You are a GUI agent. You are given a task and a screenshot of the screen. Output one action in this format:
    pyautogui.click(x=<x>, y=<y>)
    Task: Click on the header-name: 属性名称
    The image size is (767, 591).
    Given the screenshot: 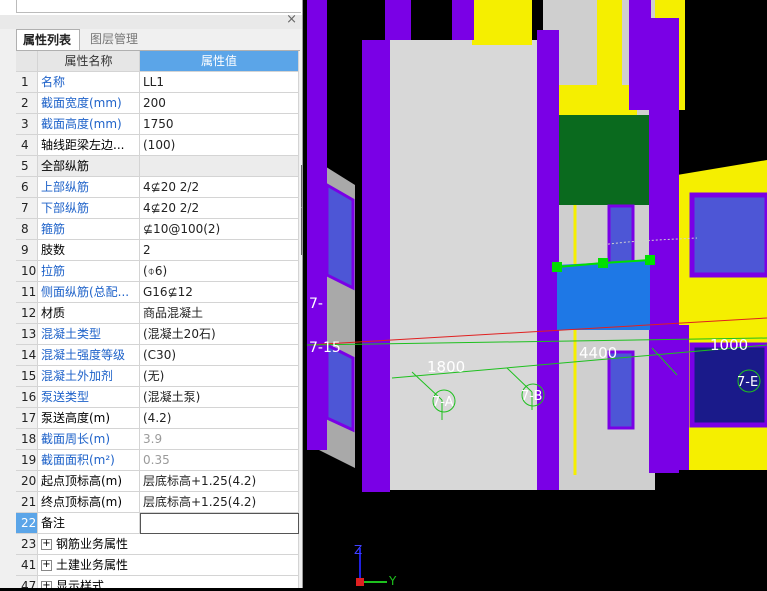 What is the action you would take?
    pyautogui.click(x=89, y=61)
    